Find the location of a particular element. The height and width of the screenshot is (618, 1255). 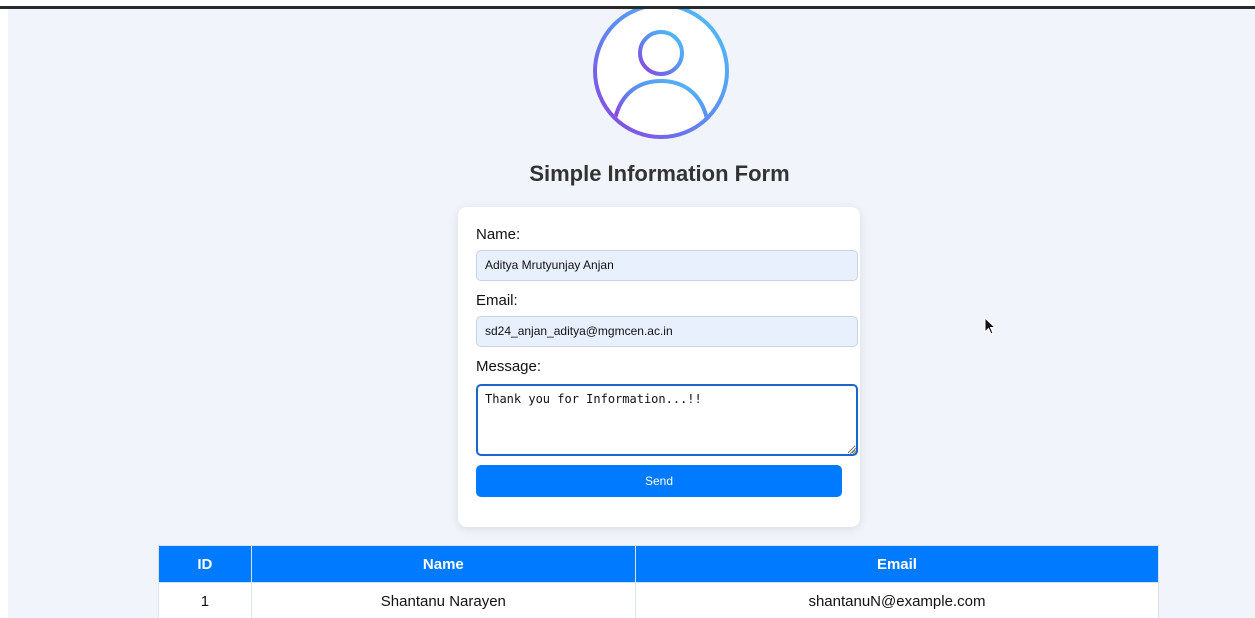

column-header-email: Email is located at coordinates (897, 564).